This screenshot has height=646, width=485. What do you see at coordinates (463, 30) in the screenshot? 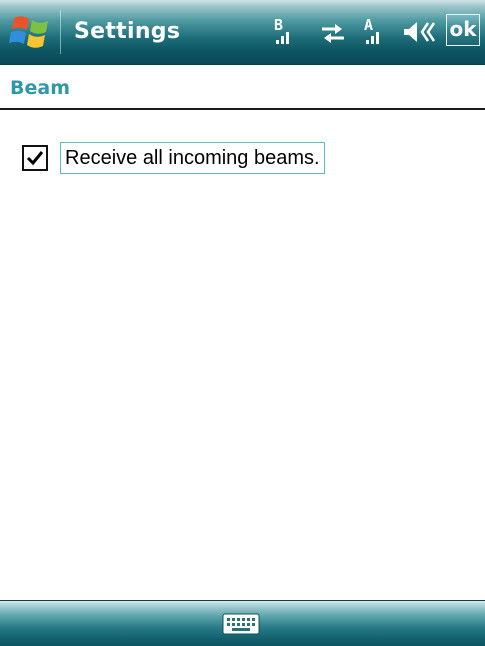
I see `ok-button: ok` at bounding box center [463, 30].